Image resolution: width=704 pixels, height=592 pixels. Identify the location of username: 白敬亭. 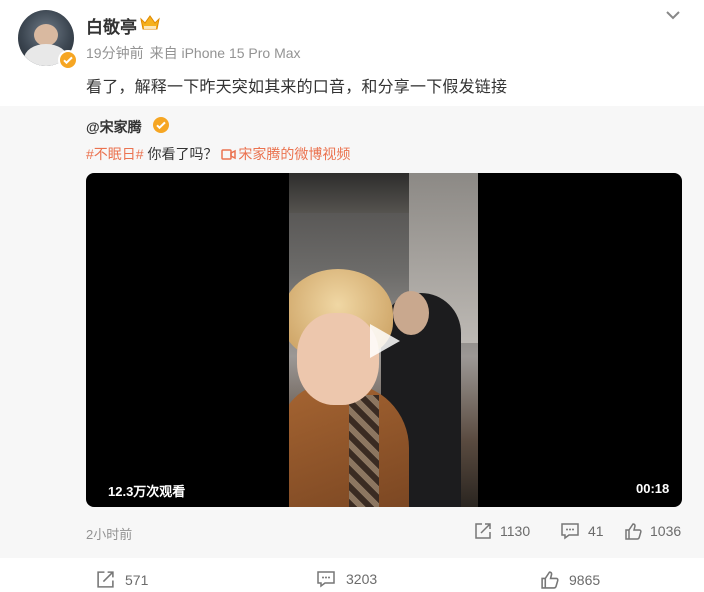
(111, 25).